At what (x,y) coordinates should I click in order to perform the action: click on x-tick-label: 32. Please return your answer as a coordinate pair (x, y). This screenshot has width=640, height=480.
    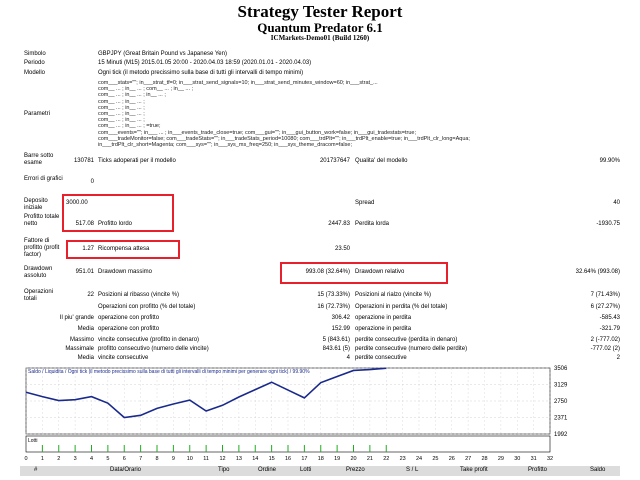
    Looking at the image, I should click on (550, 459).